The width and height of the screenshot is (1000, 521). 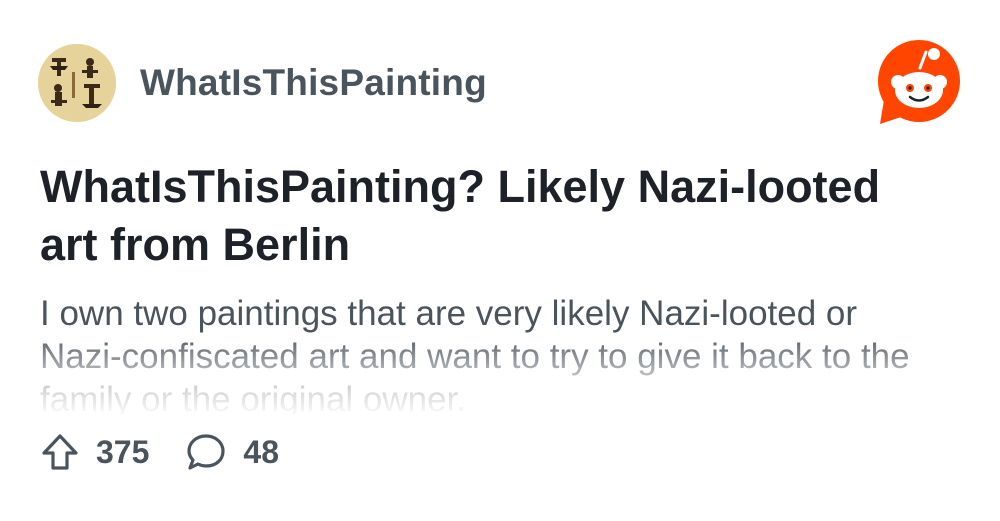 What do you see at coordinates (206, 452) in the screenshot?
I see `comment-bubble-icon` at bounding box center [206, 452].